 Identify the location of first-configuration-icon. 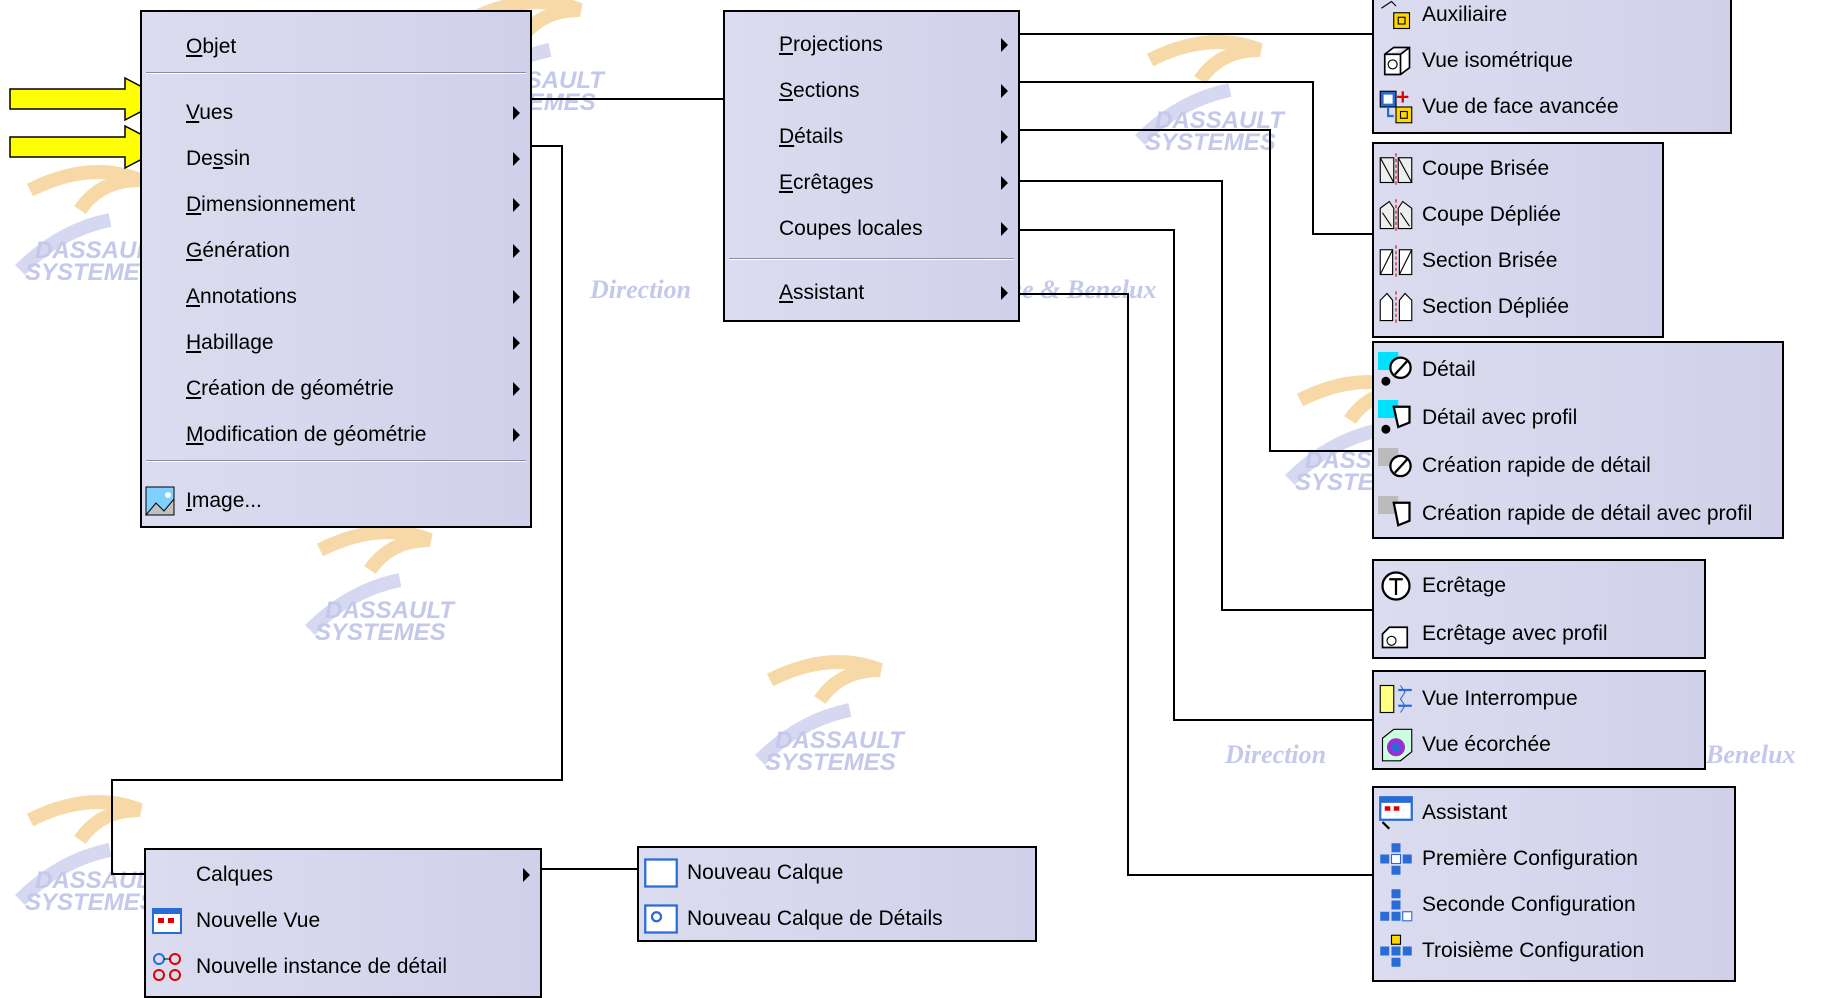
(1396, 859).